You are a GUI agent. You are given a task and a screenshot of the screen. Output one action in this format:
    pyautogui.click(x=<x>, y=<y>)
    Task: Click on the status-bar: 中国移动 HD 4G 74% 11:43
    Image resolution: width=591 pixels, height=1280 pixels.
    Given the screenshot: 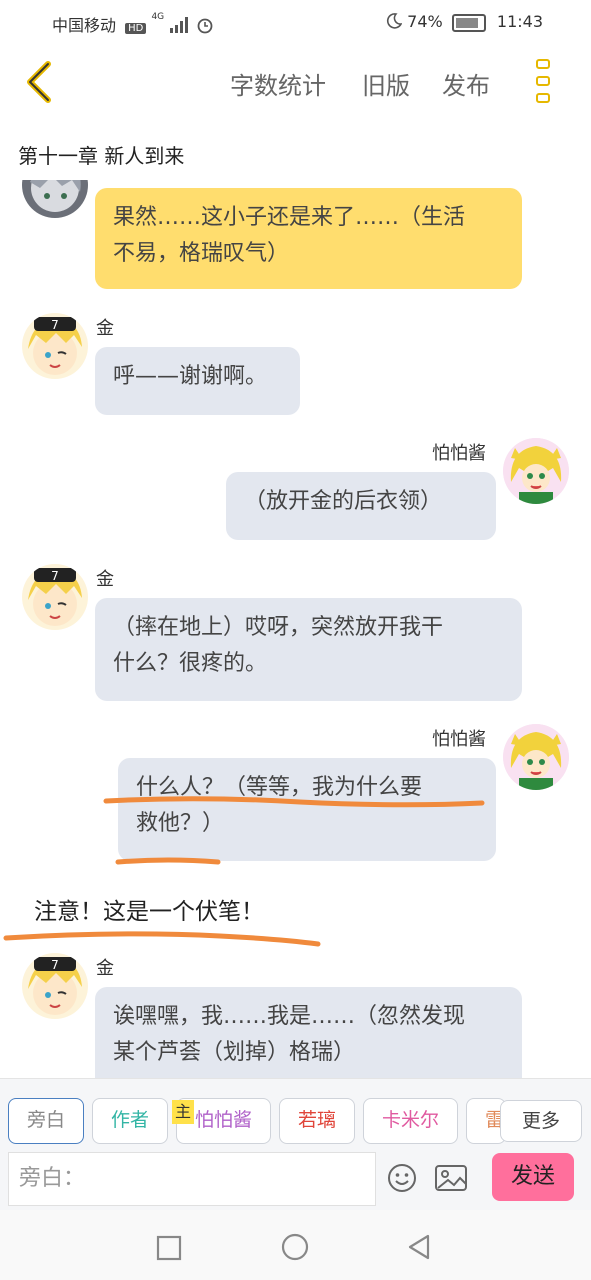 What is the action you would take?
    pyautogui.click(x=295, y=23)
    